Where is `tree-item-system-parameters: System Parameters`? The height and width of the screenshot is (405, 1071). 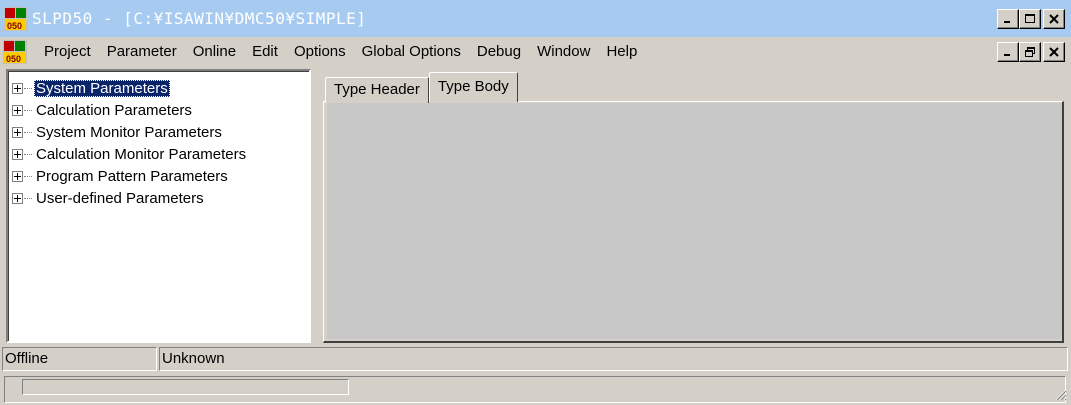
tree-item-system-parameters: System Parameters is located at coordinates (158, 88).